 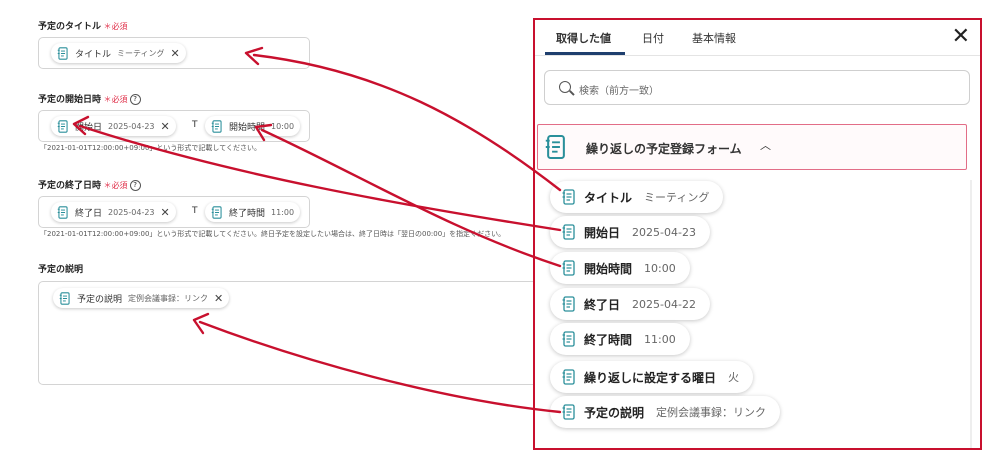 What do you see at coordinates (89, 98) in the screenshot?
I see `start-field-label: 予定の開始日時 ＊必須?` at bounding box center [89, 98].